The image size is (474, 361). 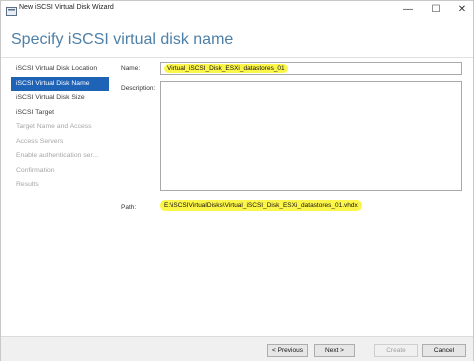 What do you see at coordinates (40, 141) in the screenshot?
I see `step-access-servers: Access Servers` at bounding box center [40, 141].